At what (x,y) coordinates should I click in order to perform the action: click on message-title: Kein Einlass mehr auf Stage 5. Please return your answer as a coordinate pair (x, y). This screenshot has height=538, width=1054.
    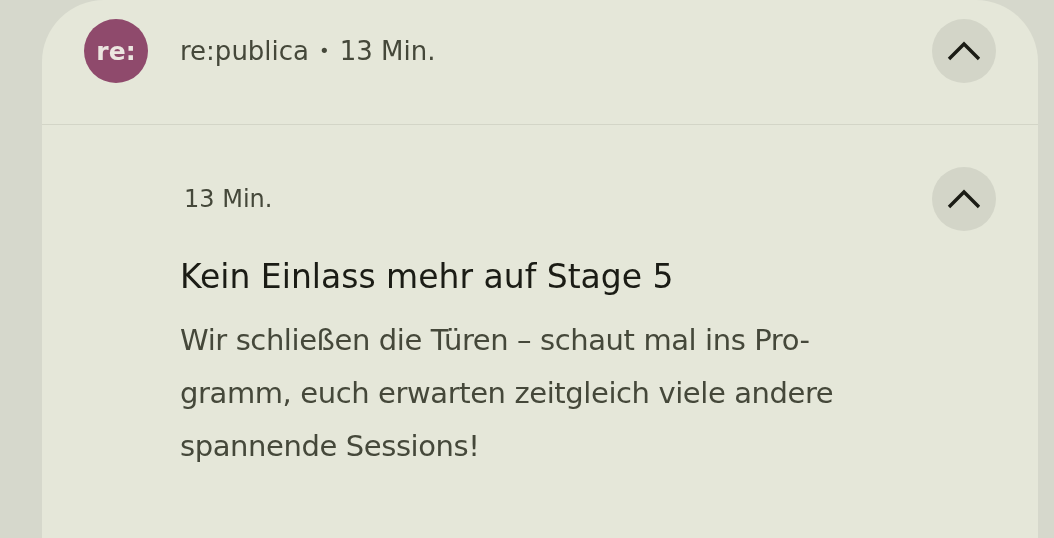
    Looking at the image, I should click on (427, 276).